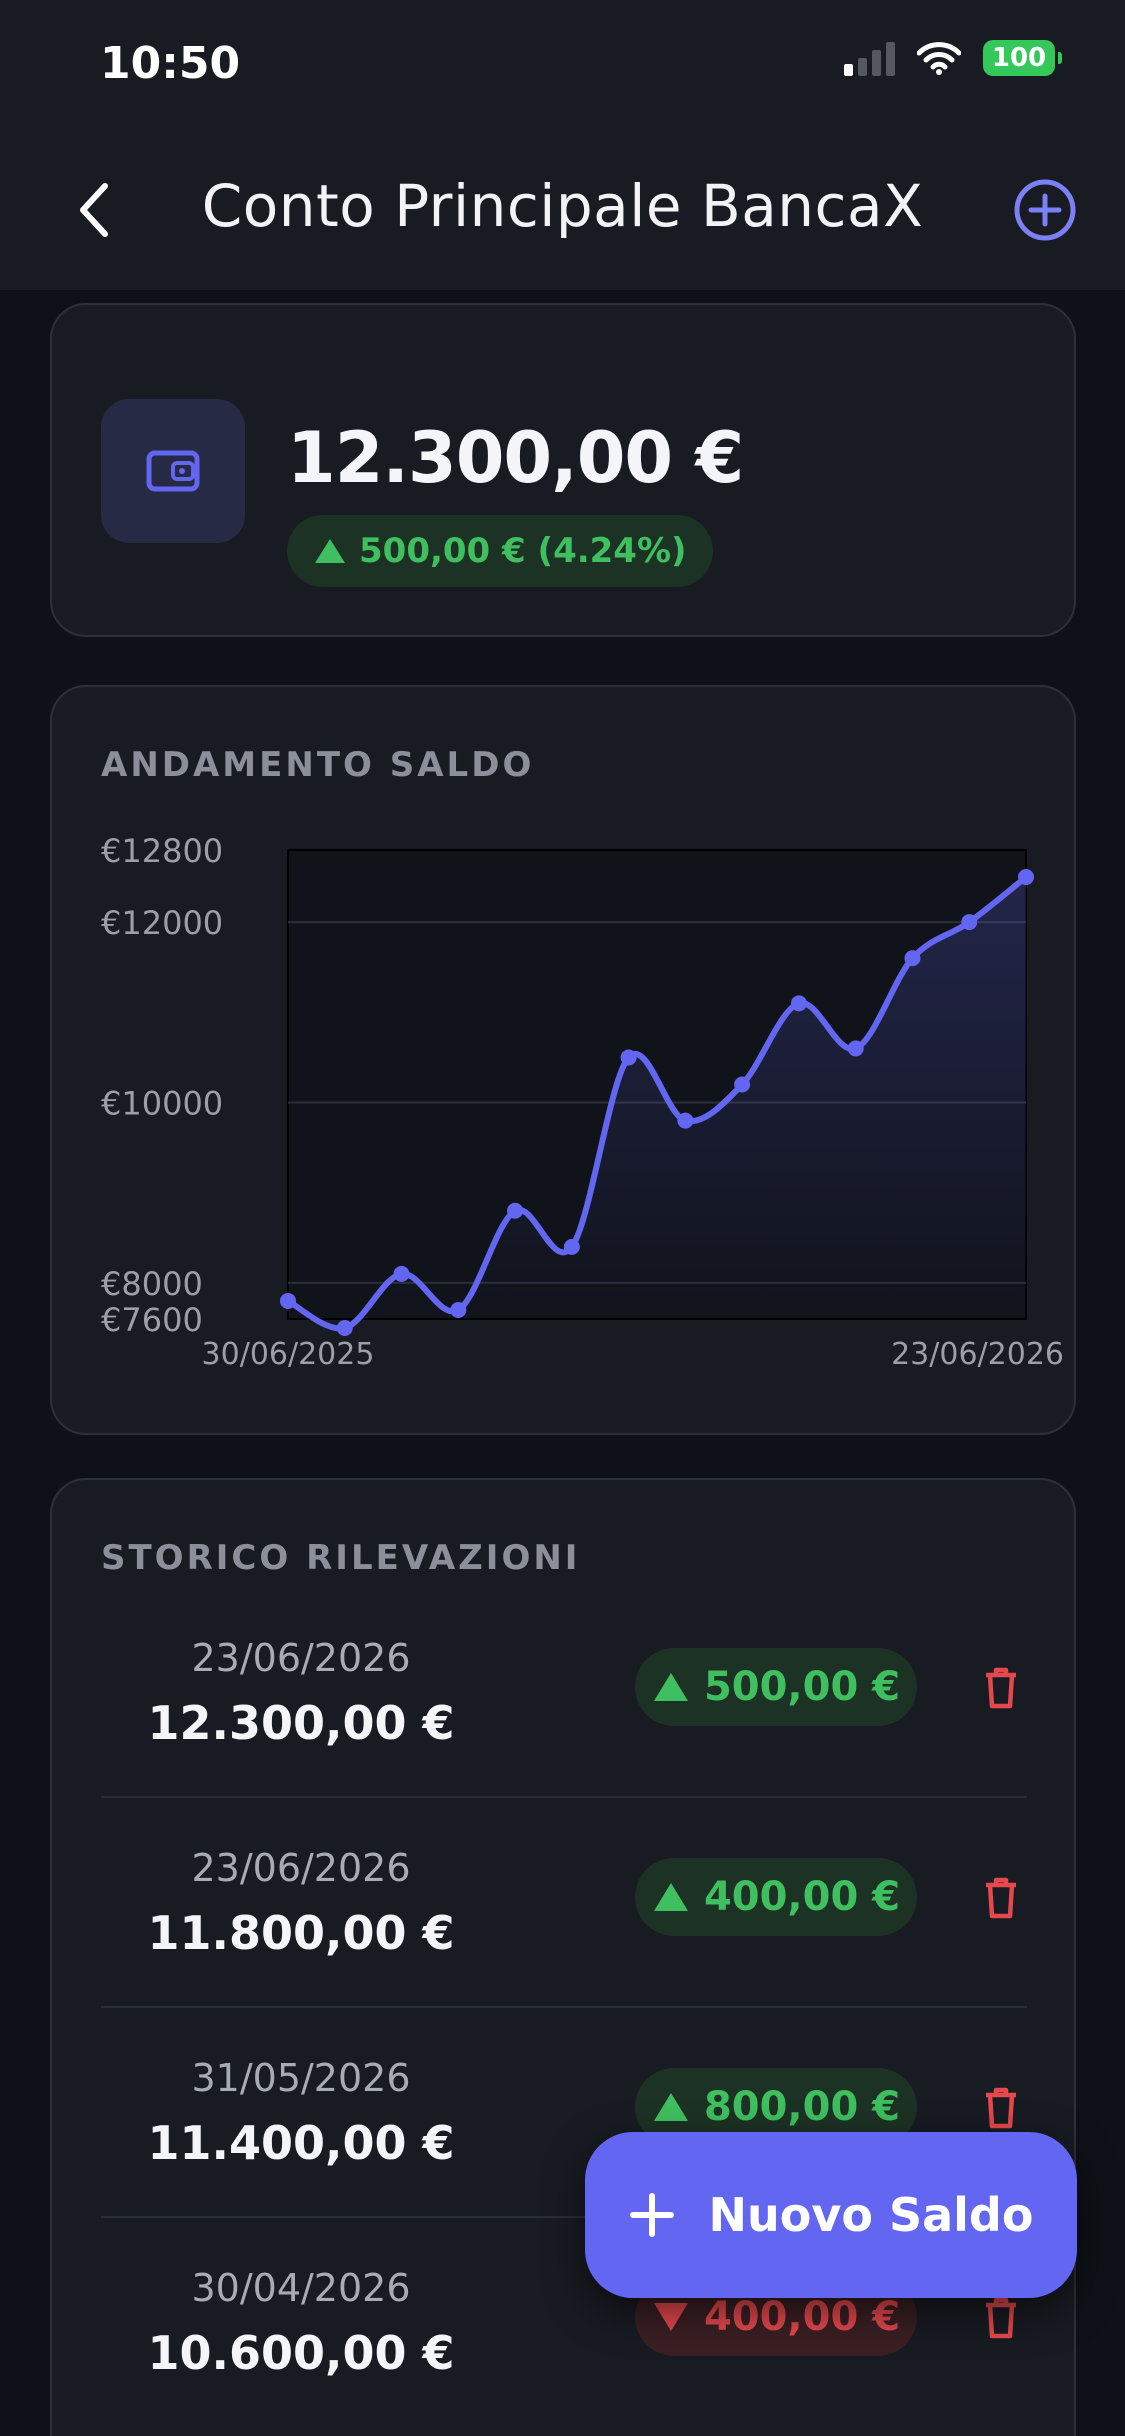  What do you see at coordinates (162, 923) in the screenshot?
I see `y-tick-label: €12000` at bounding box center [162, 923].